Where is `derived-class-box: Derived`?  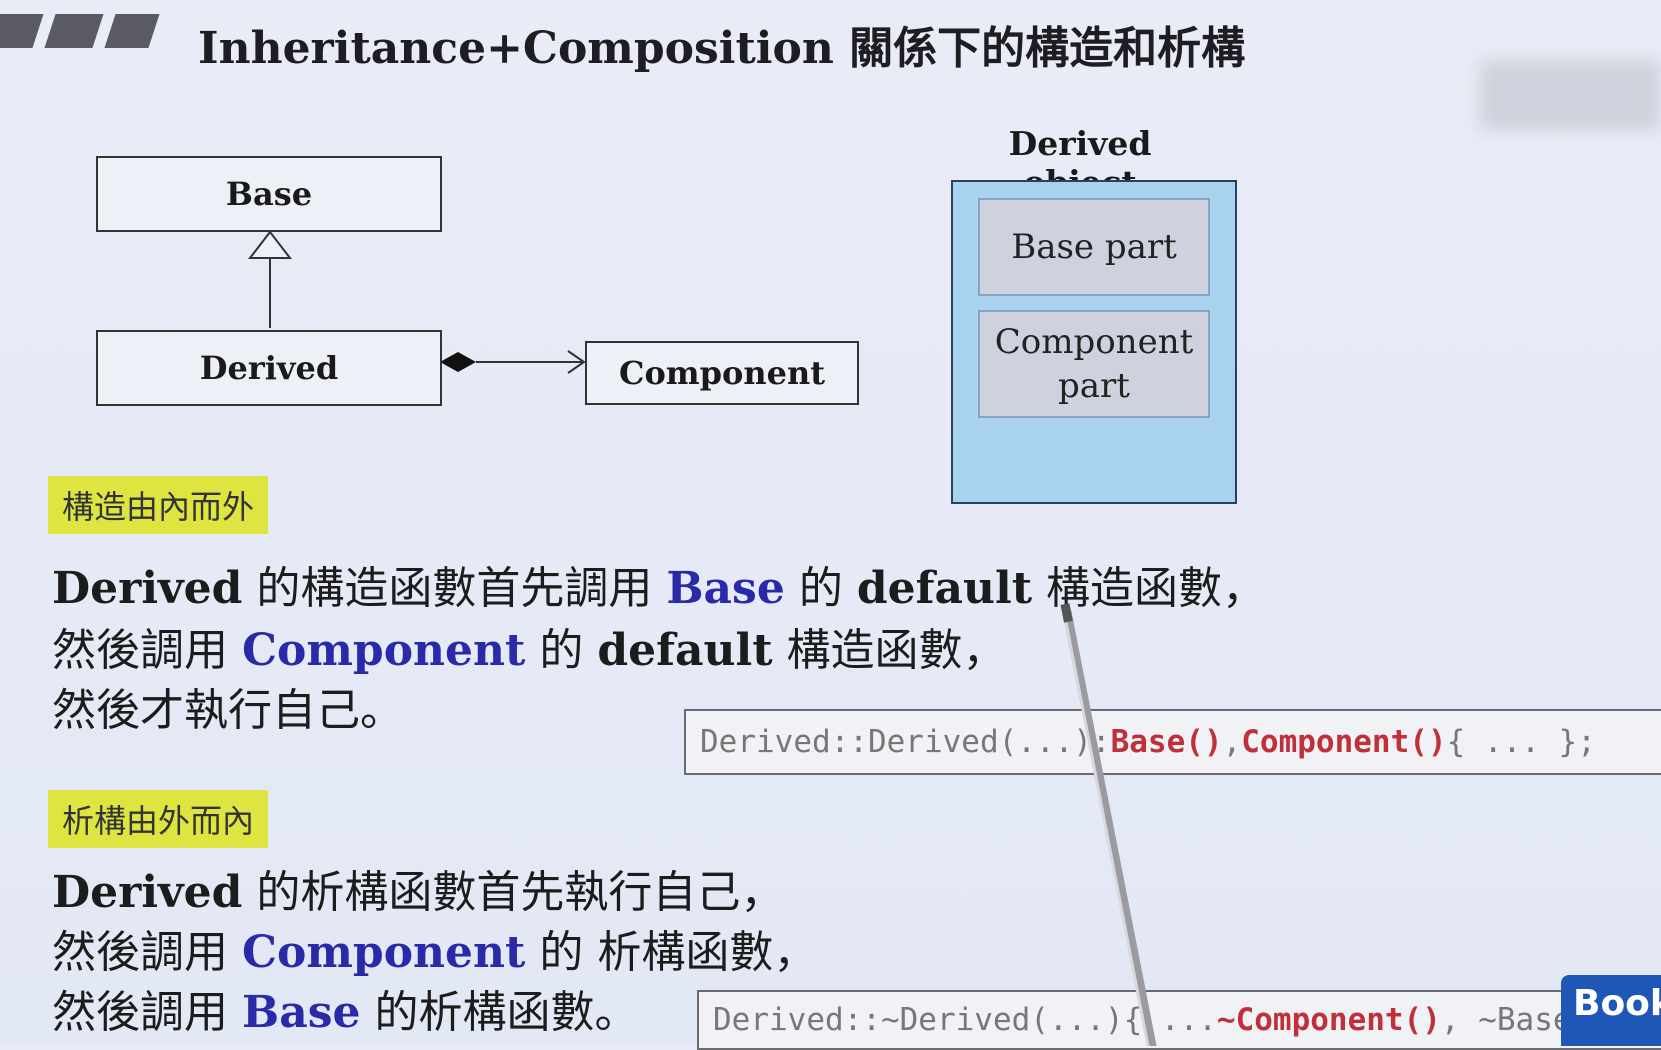 derived-class-box: Derived is located at coordinates (269, 368).